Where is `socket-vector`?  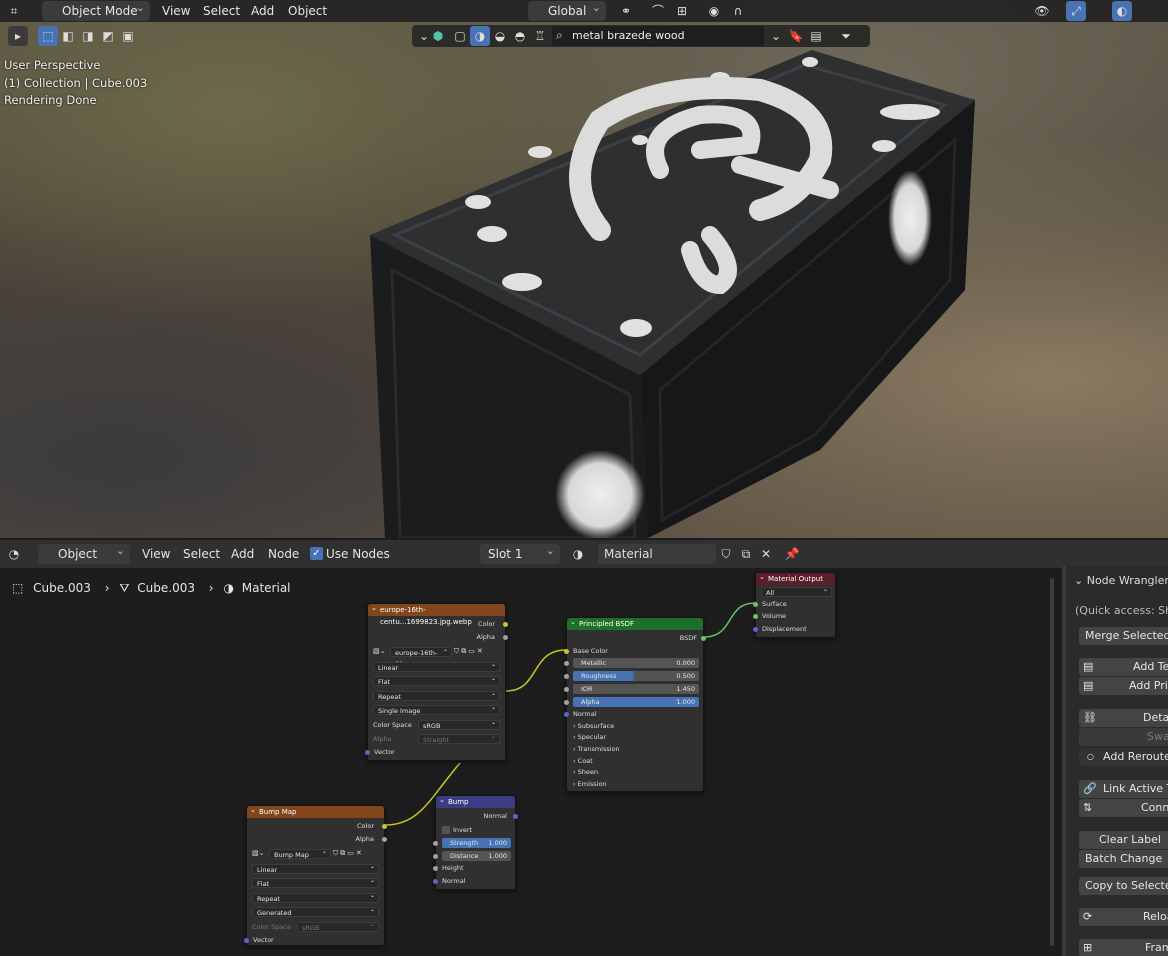
socket-vector is located at coordinates (367, 752).